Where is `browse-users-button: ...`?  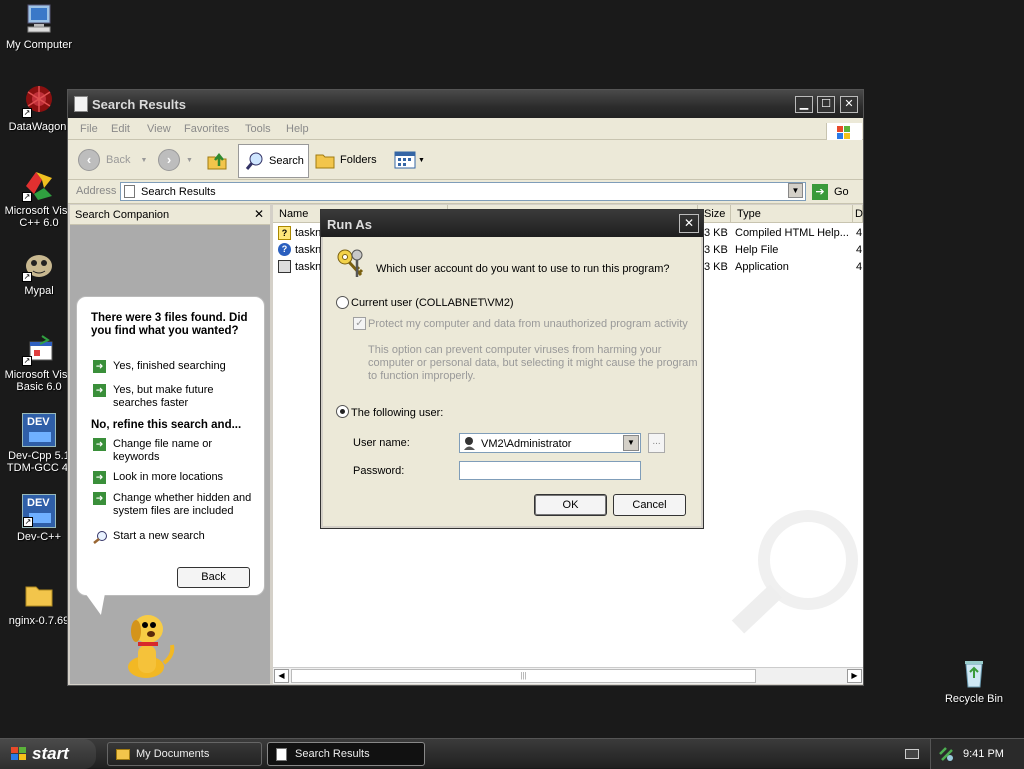 browse-users-button: ... is located at coordinates (656, 443).